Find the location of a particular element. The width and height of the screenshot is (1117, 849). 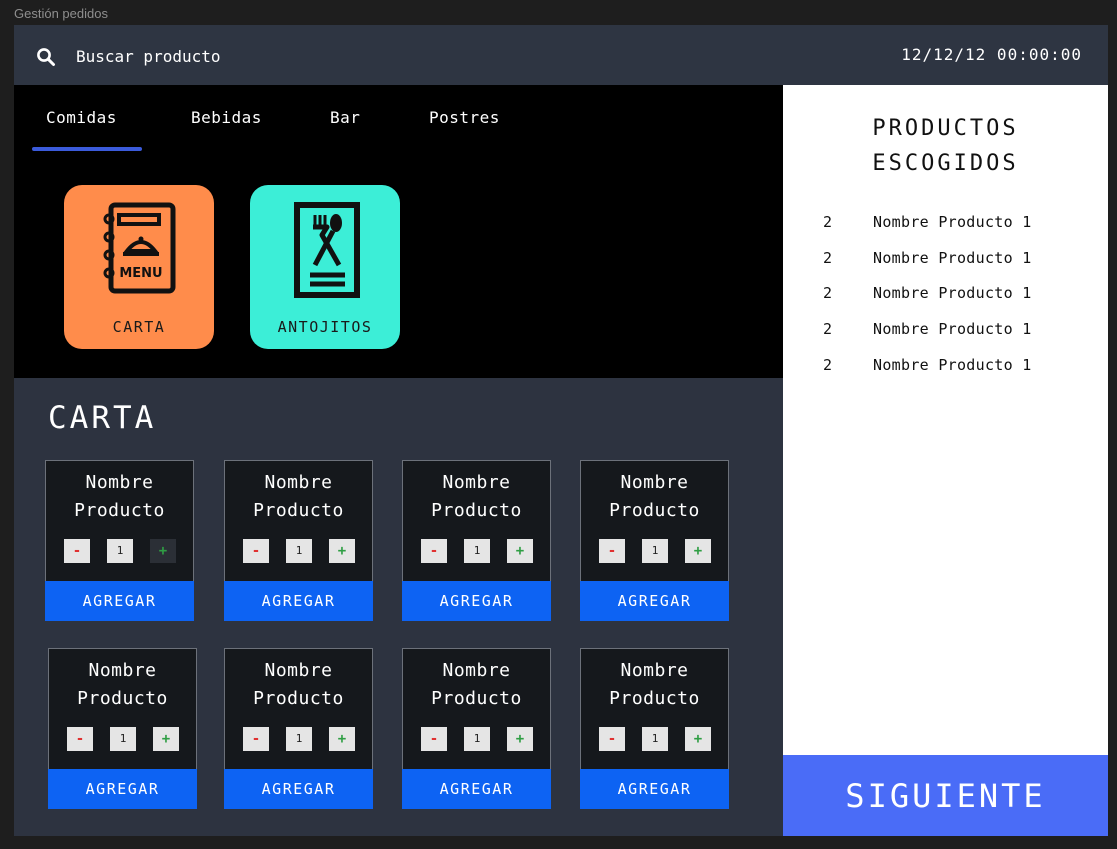

tab-bar: Bar is located at coordinates (345, 117).